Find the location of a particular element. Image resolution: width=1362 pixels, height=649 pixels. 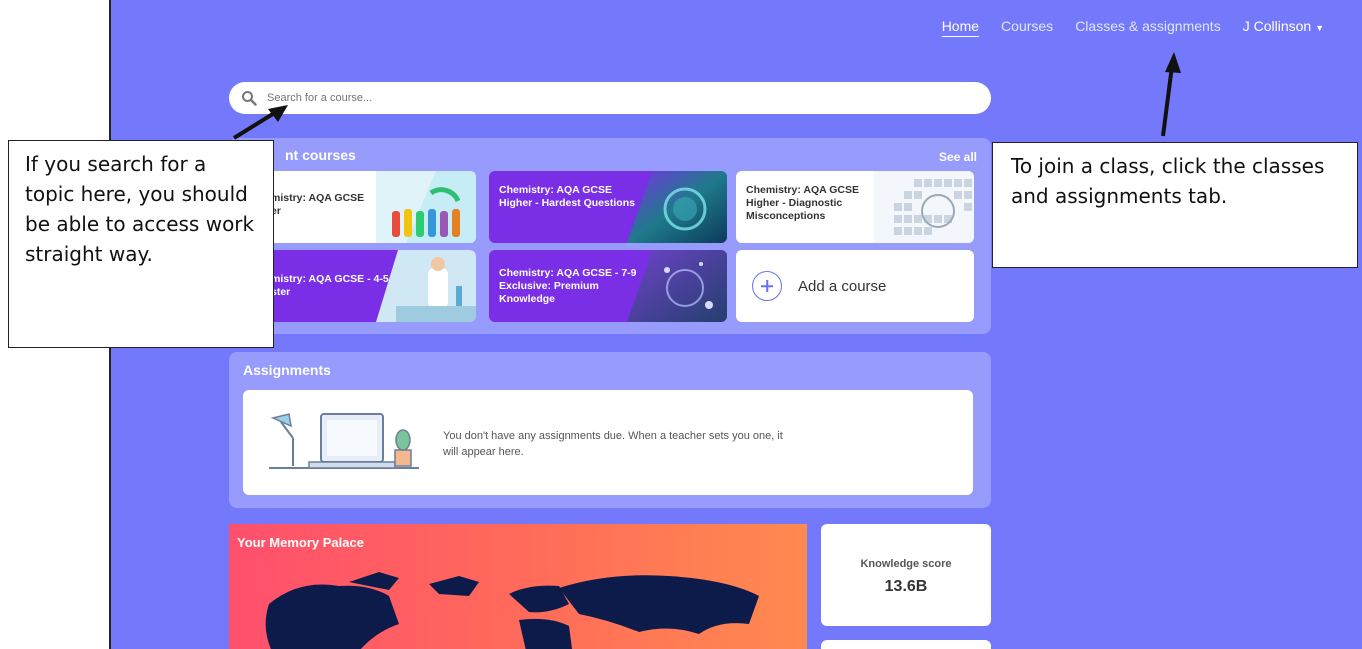

test-tubes-image is located at coordinates (426, 207).